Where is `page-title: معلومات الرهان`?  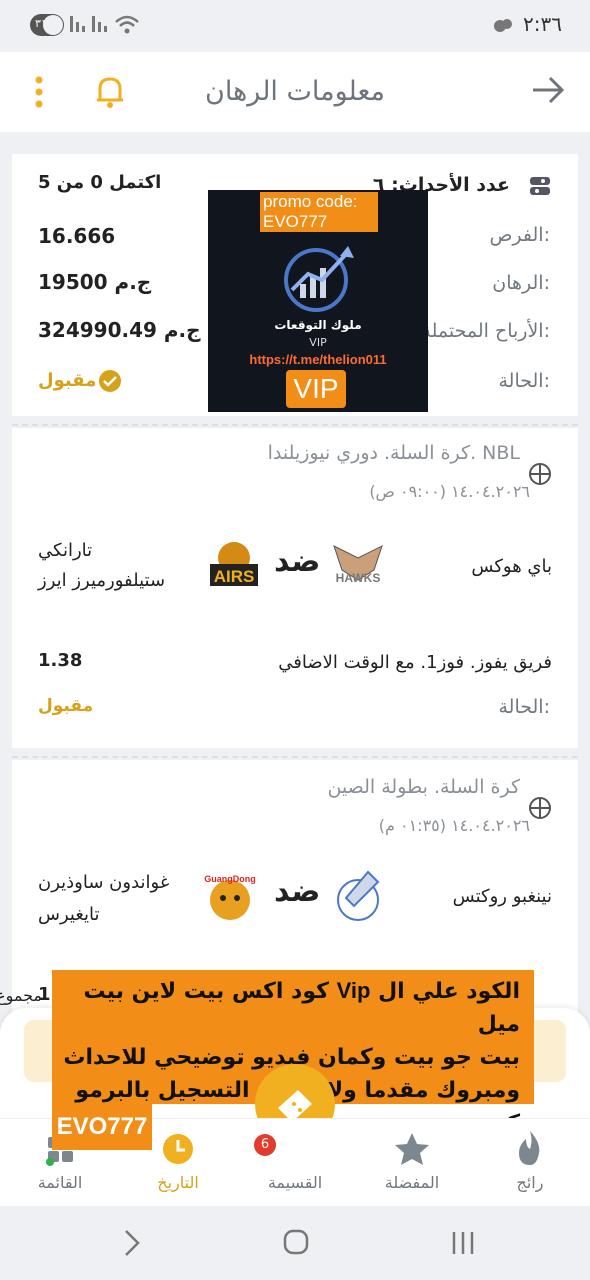 page-title: معلومات الرهان is located at coordinates (295, 91).